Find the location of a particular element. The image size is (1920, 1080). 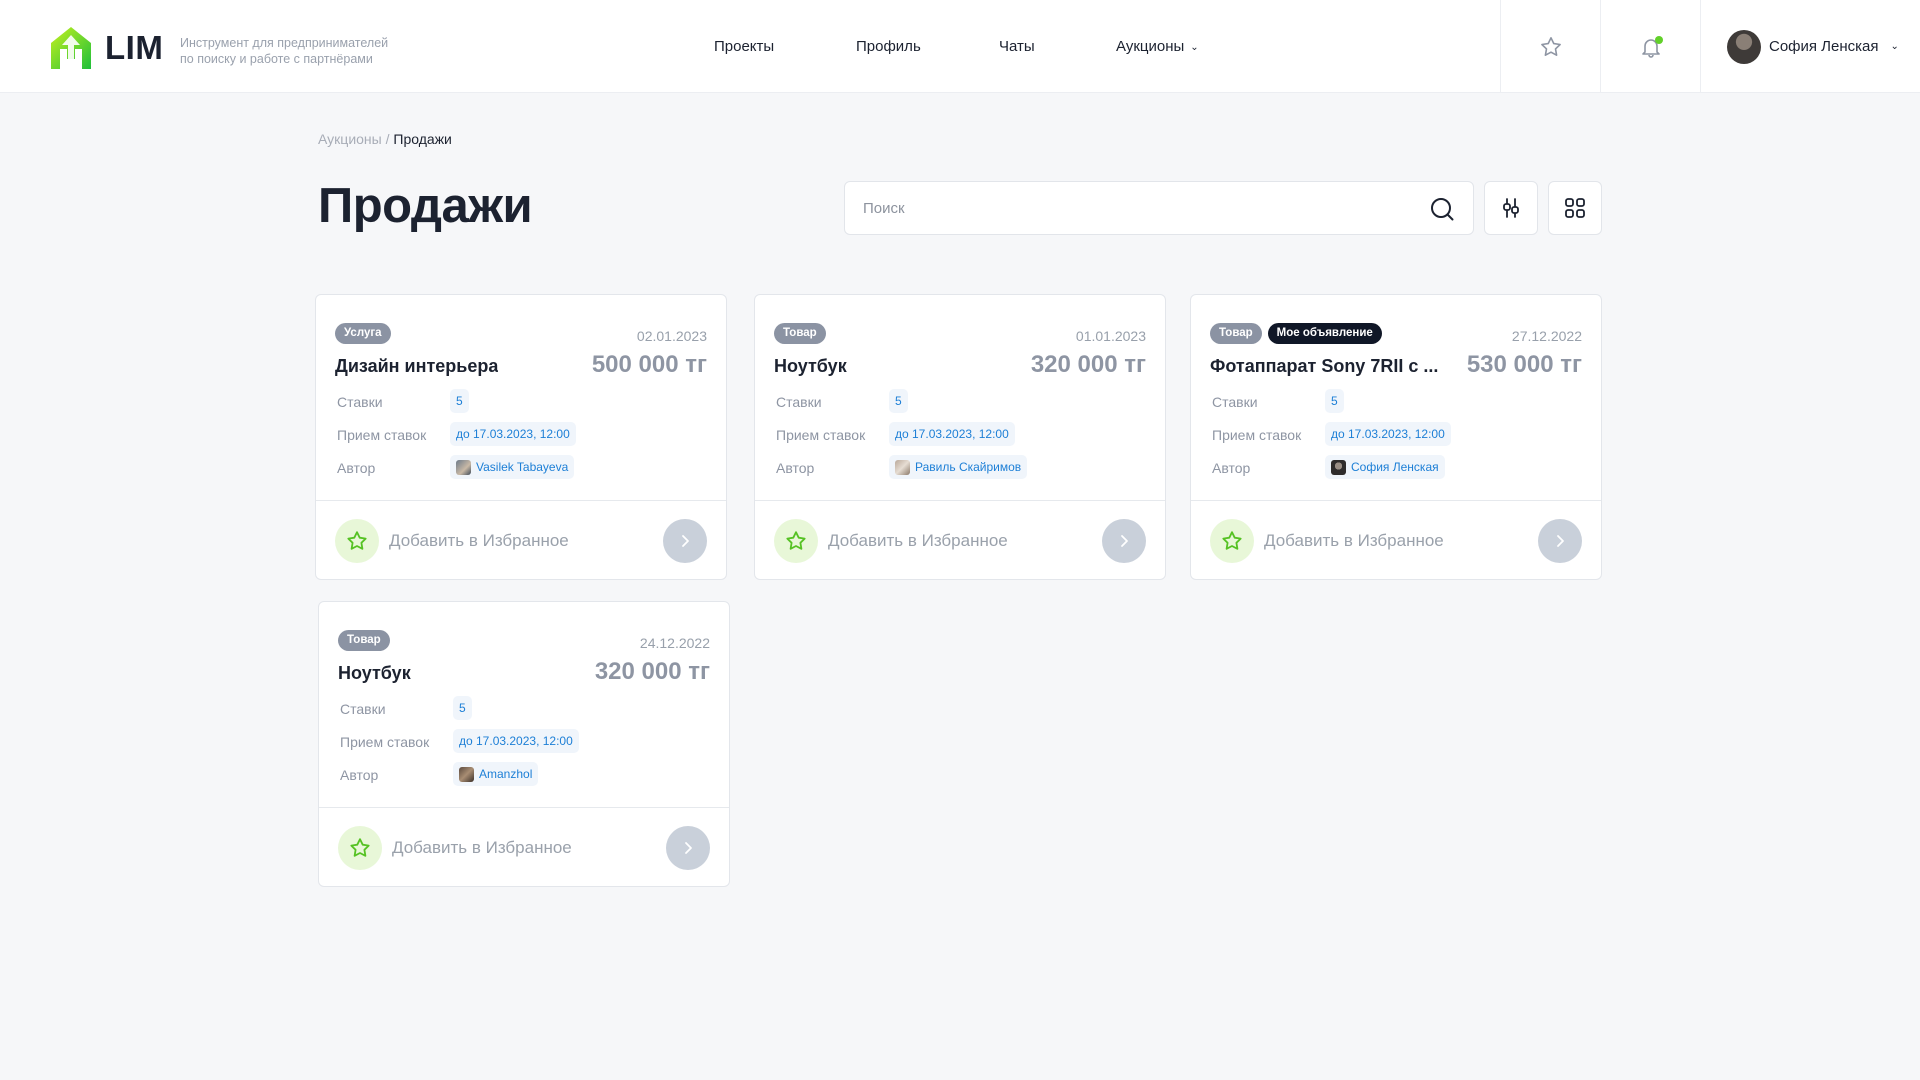

notifications-button is located at coordinates (1650, 46).